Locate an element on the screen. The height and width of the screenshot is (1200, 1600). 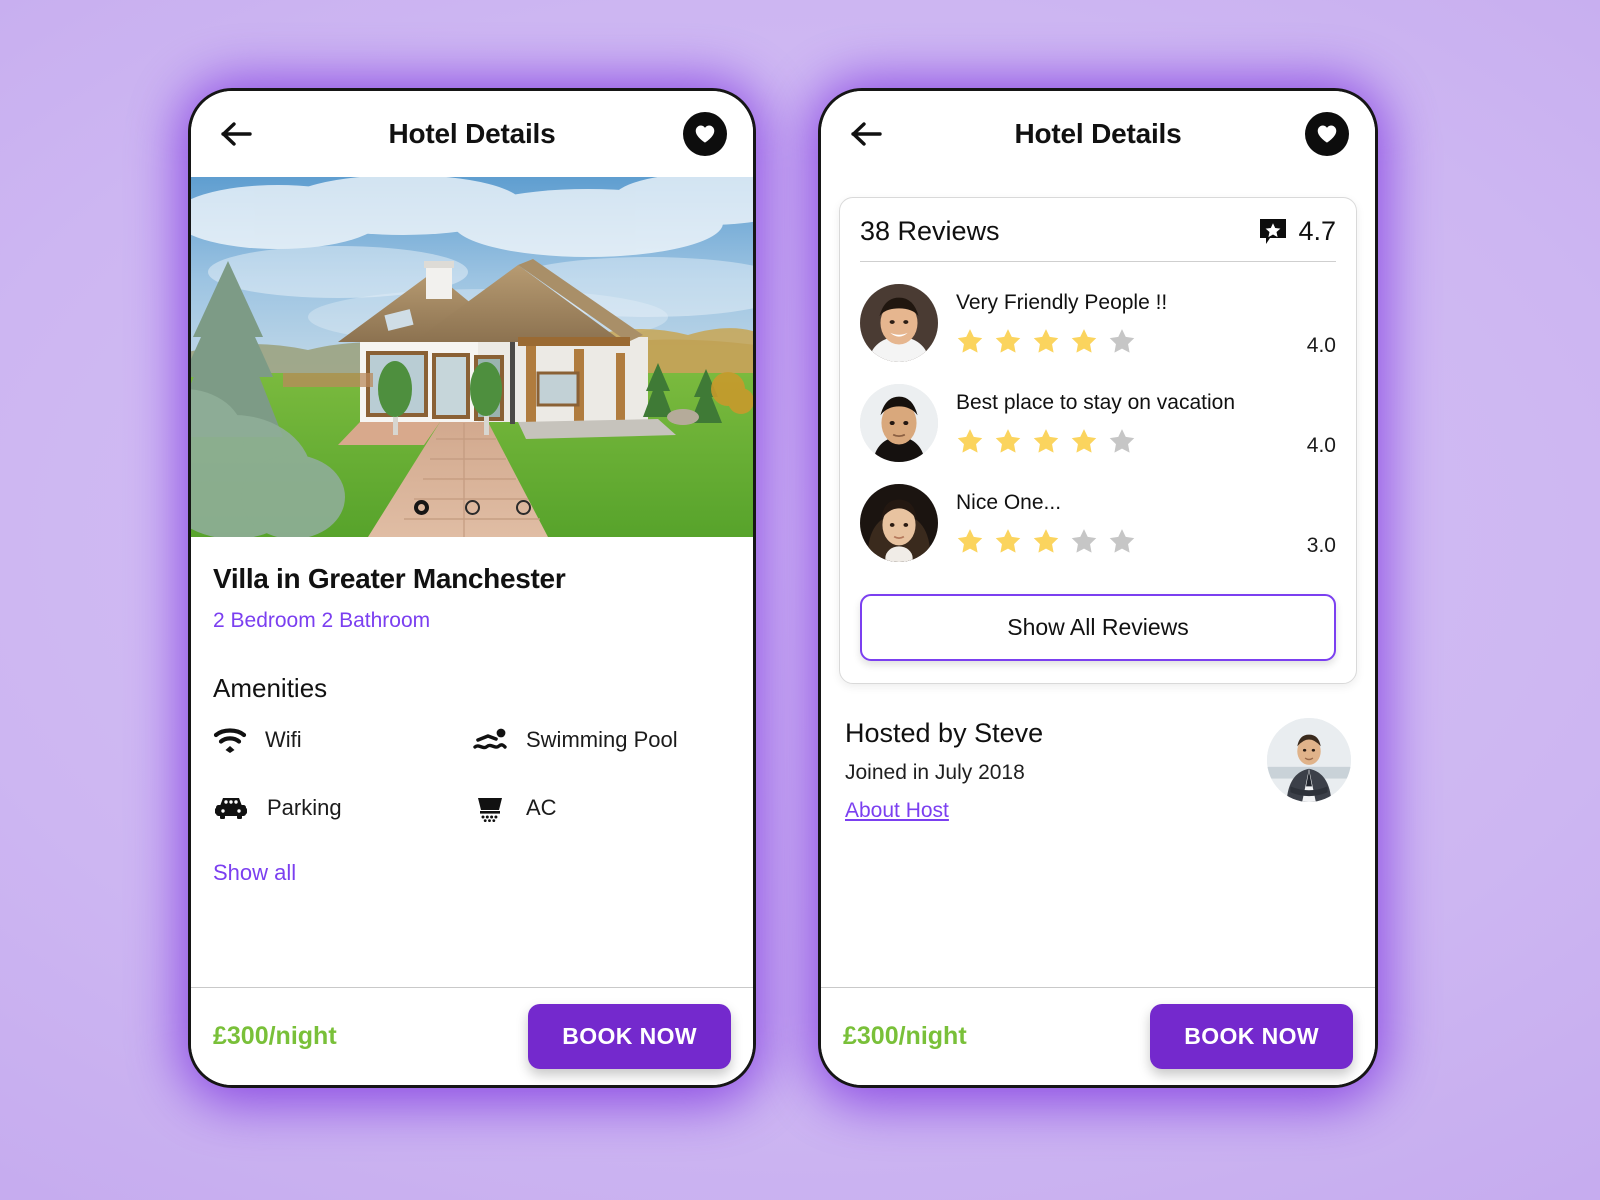
avatar-man-smiling-image is located at coordinates (899, 323).